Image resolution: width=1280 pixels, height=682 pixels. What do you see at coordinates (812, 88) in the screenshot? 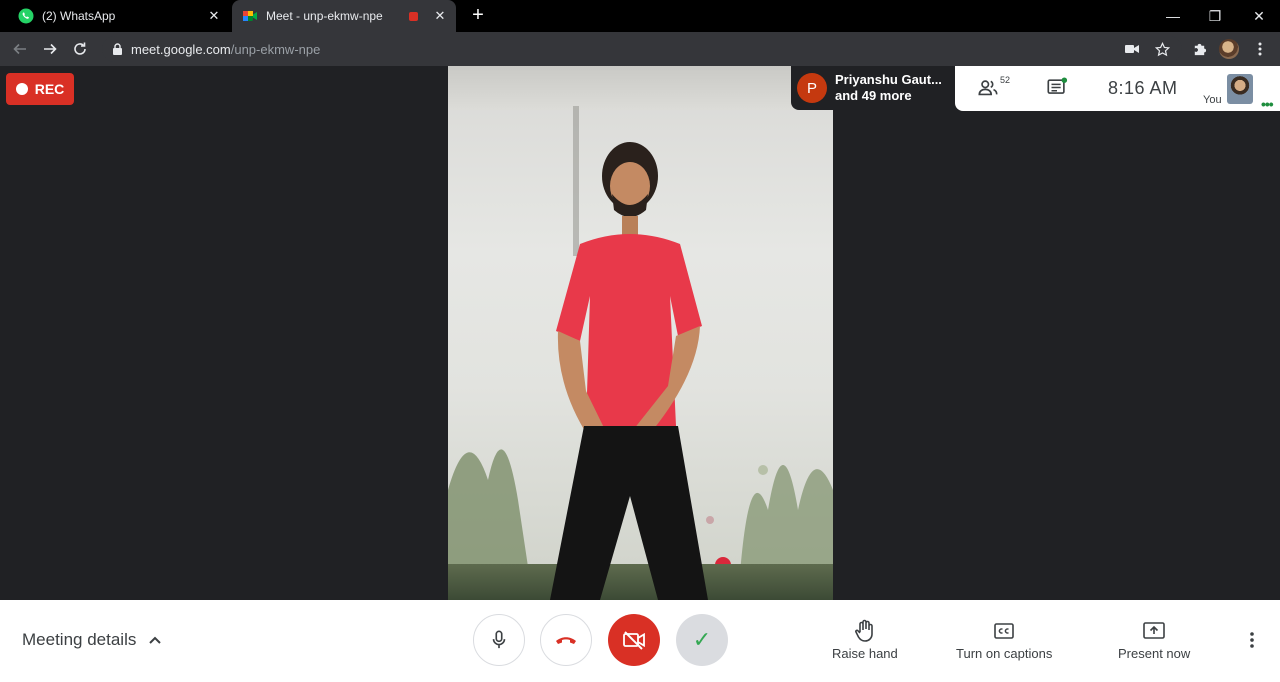
I see `participant-avatar: P` at bounding box center [812, 88].